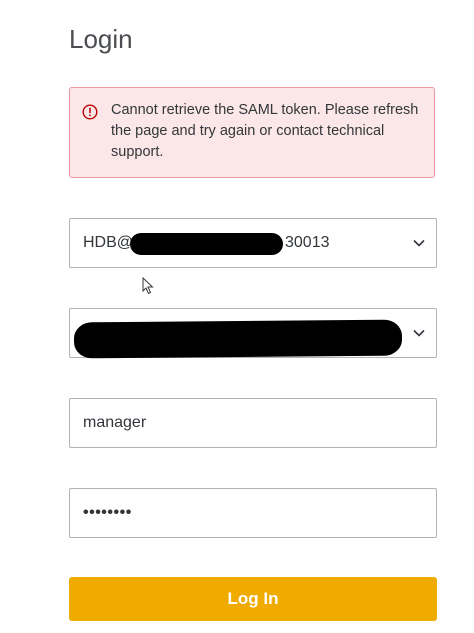  I want to click on system-select-suffix: 30013, so click(307, 242).